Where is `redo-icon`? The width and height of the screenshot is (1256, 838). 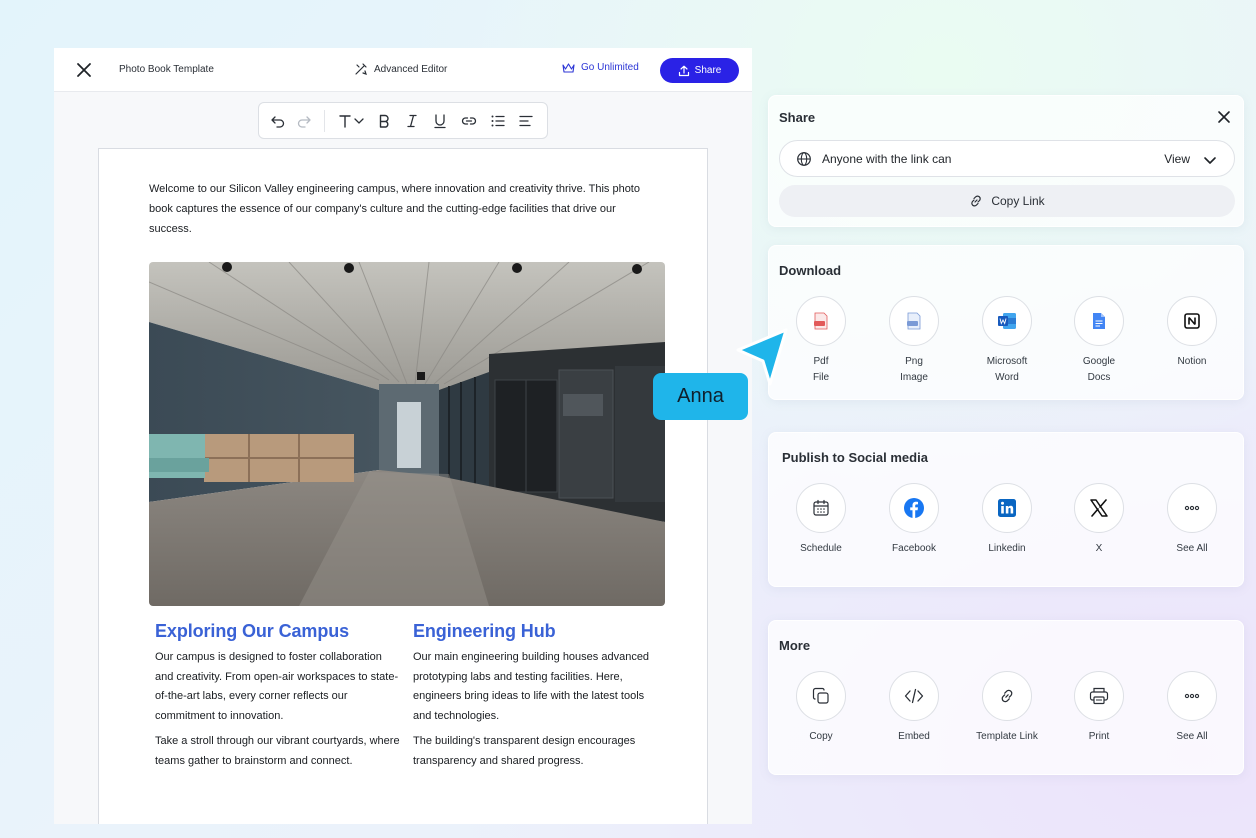
redo-icon is located at coordinates (304, 122).